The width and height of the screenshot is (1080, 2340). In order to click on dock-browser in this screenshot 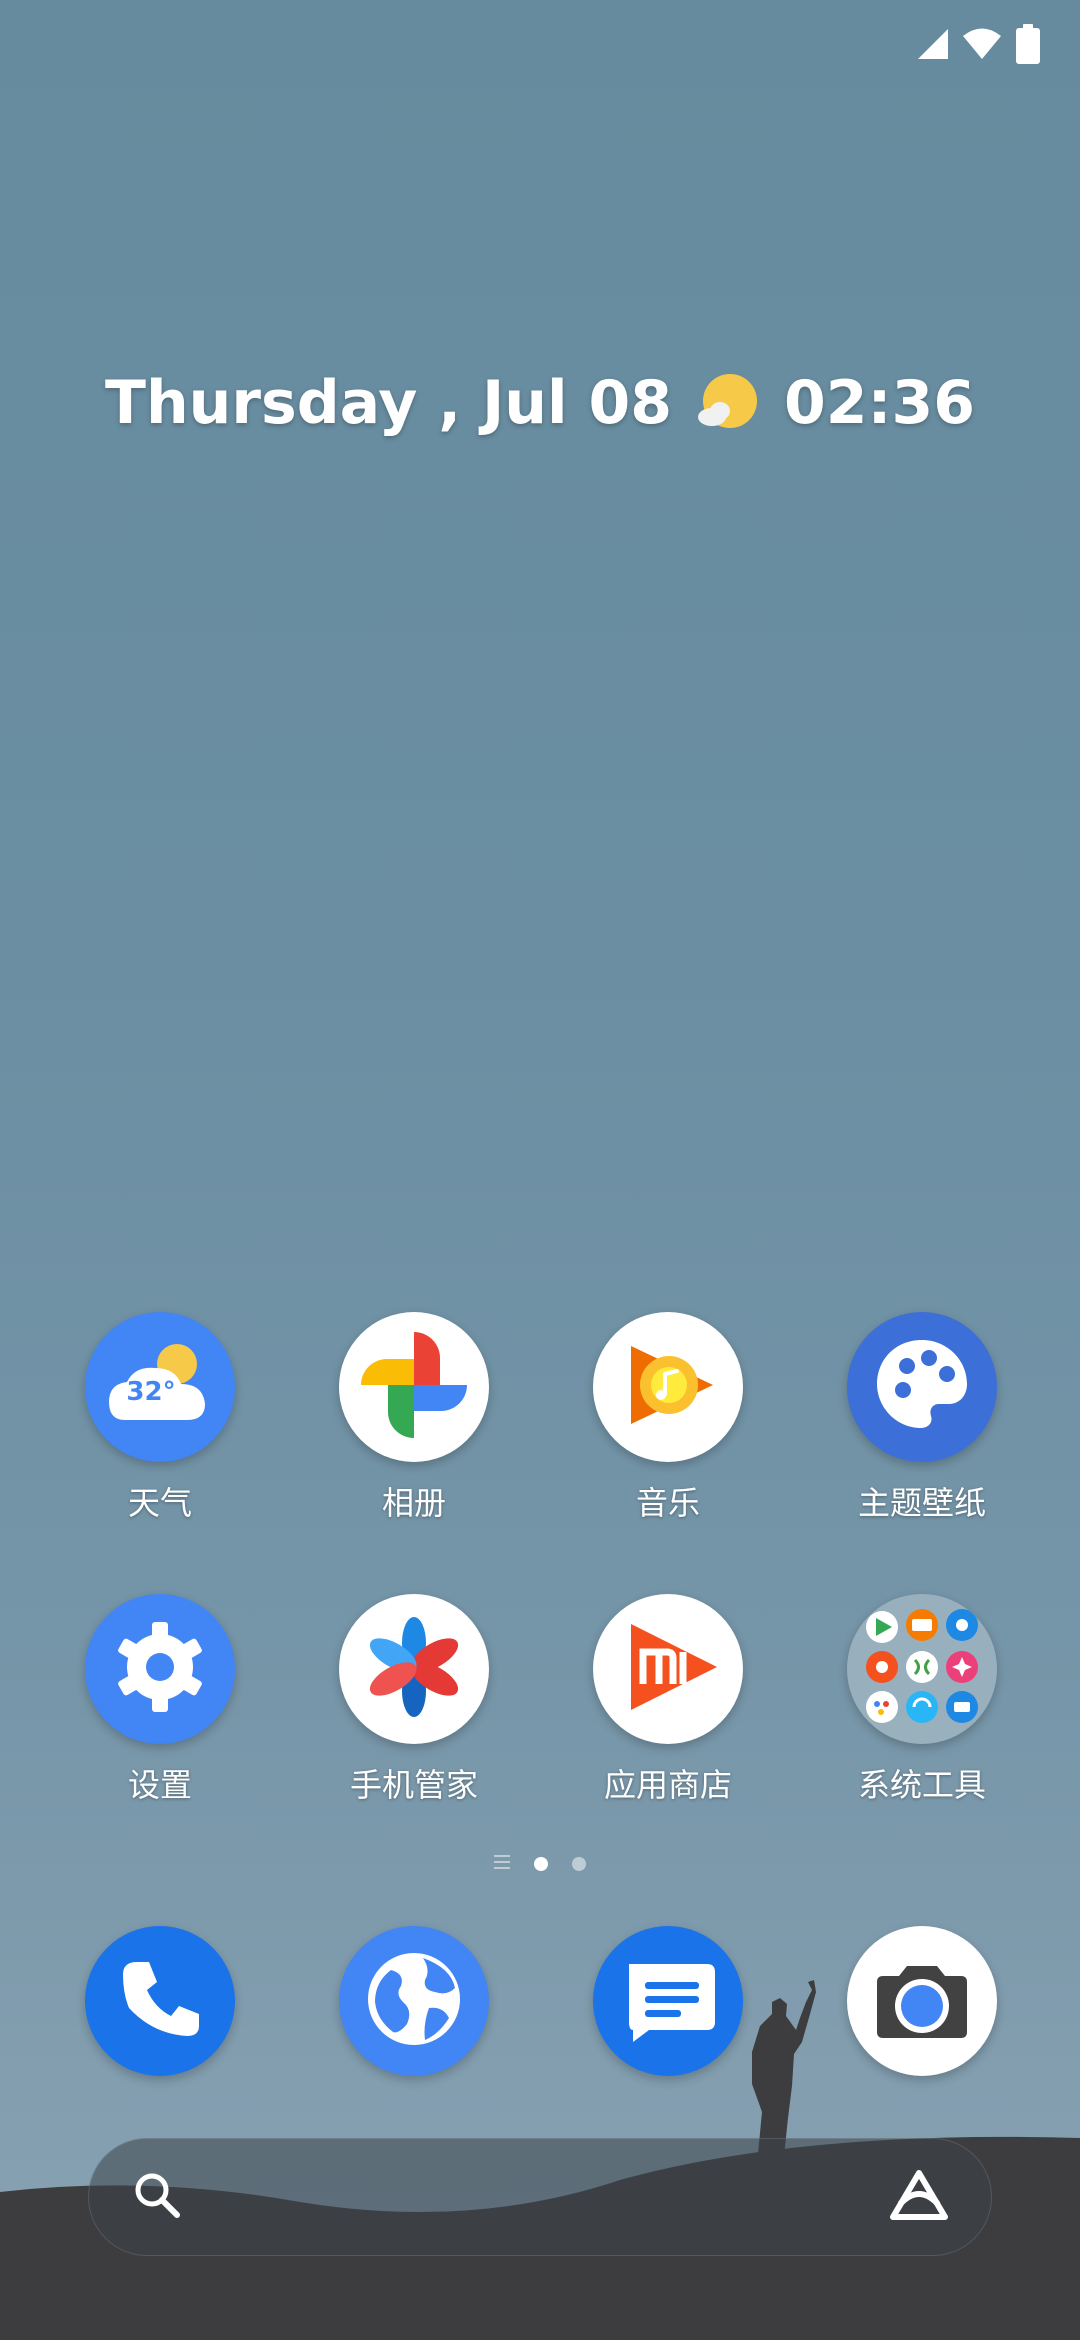, I will do `click(414, 2001)`.